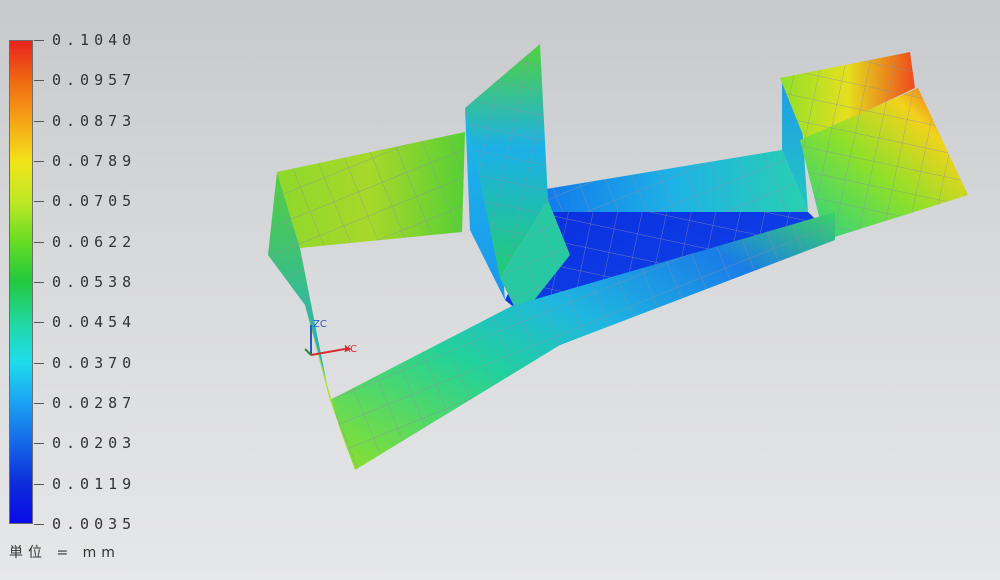 The height and width of the screenshot is (580, 1000). What do you see at coordinates (94, 322) in the screenshot?
I see `legend-value-label: 0.0454` at bounding box center [94, 322].